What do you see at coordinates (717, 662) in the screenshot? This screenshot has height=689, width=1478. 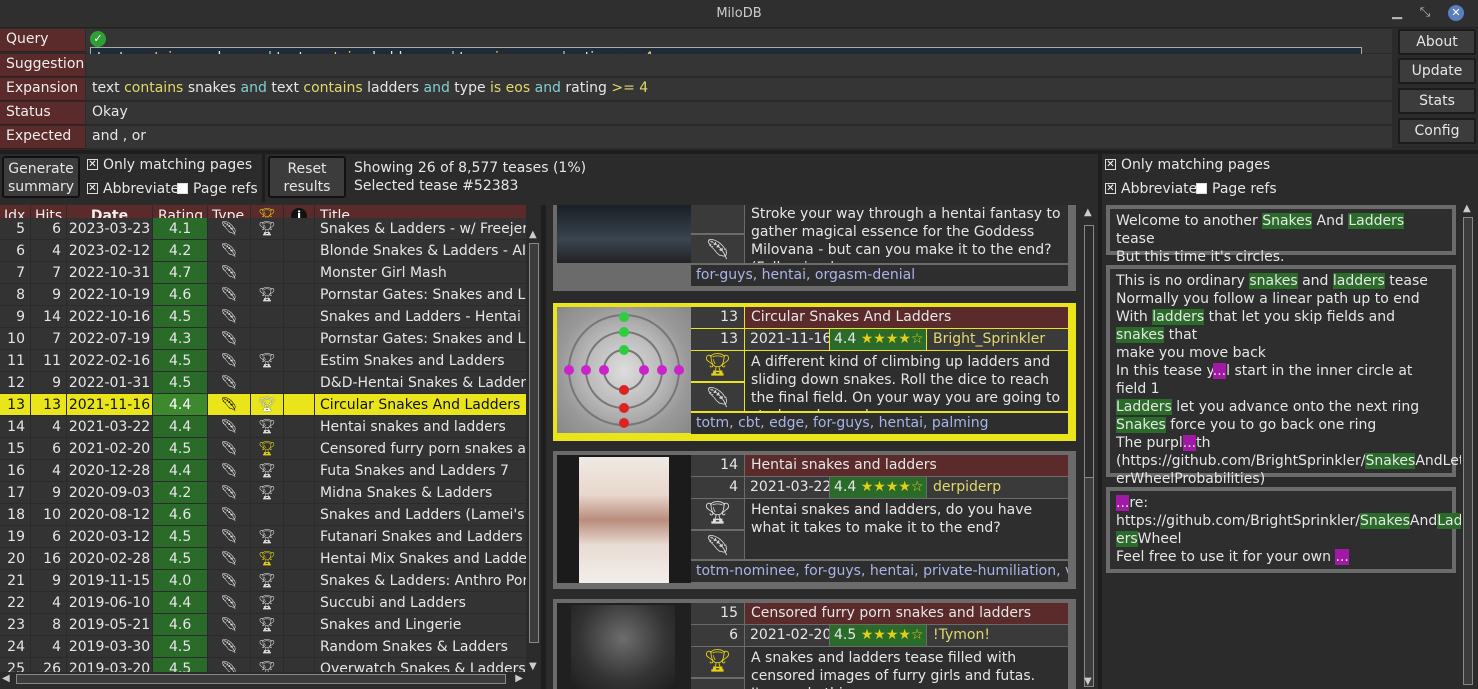 I see `trophy-icon: 🏆︎` at bounding box center [717, 662].